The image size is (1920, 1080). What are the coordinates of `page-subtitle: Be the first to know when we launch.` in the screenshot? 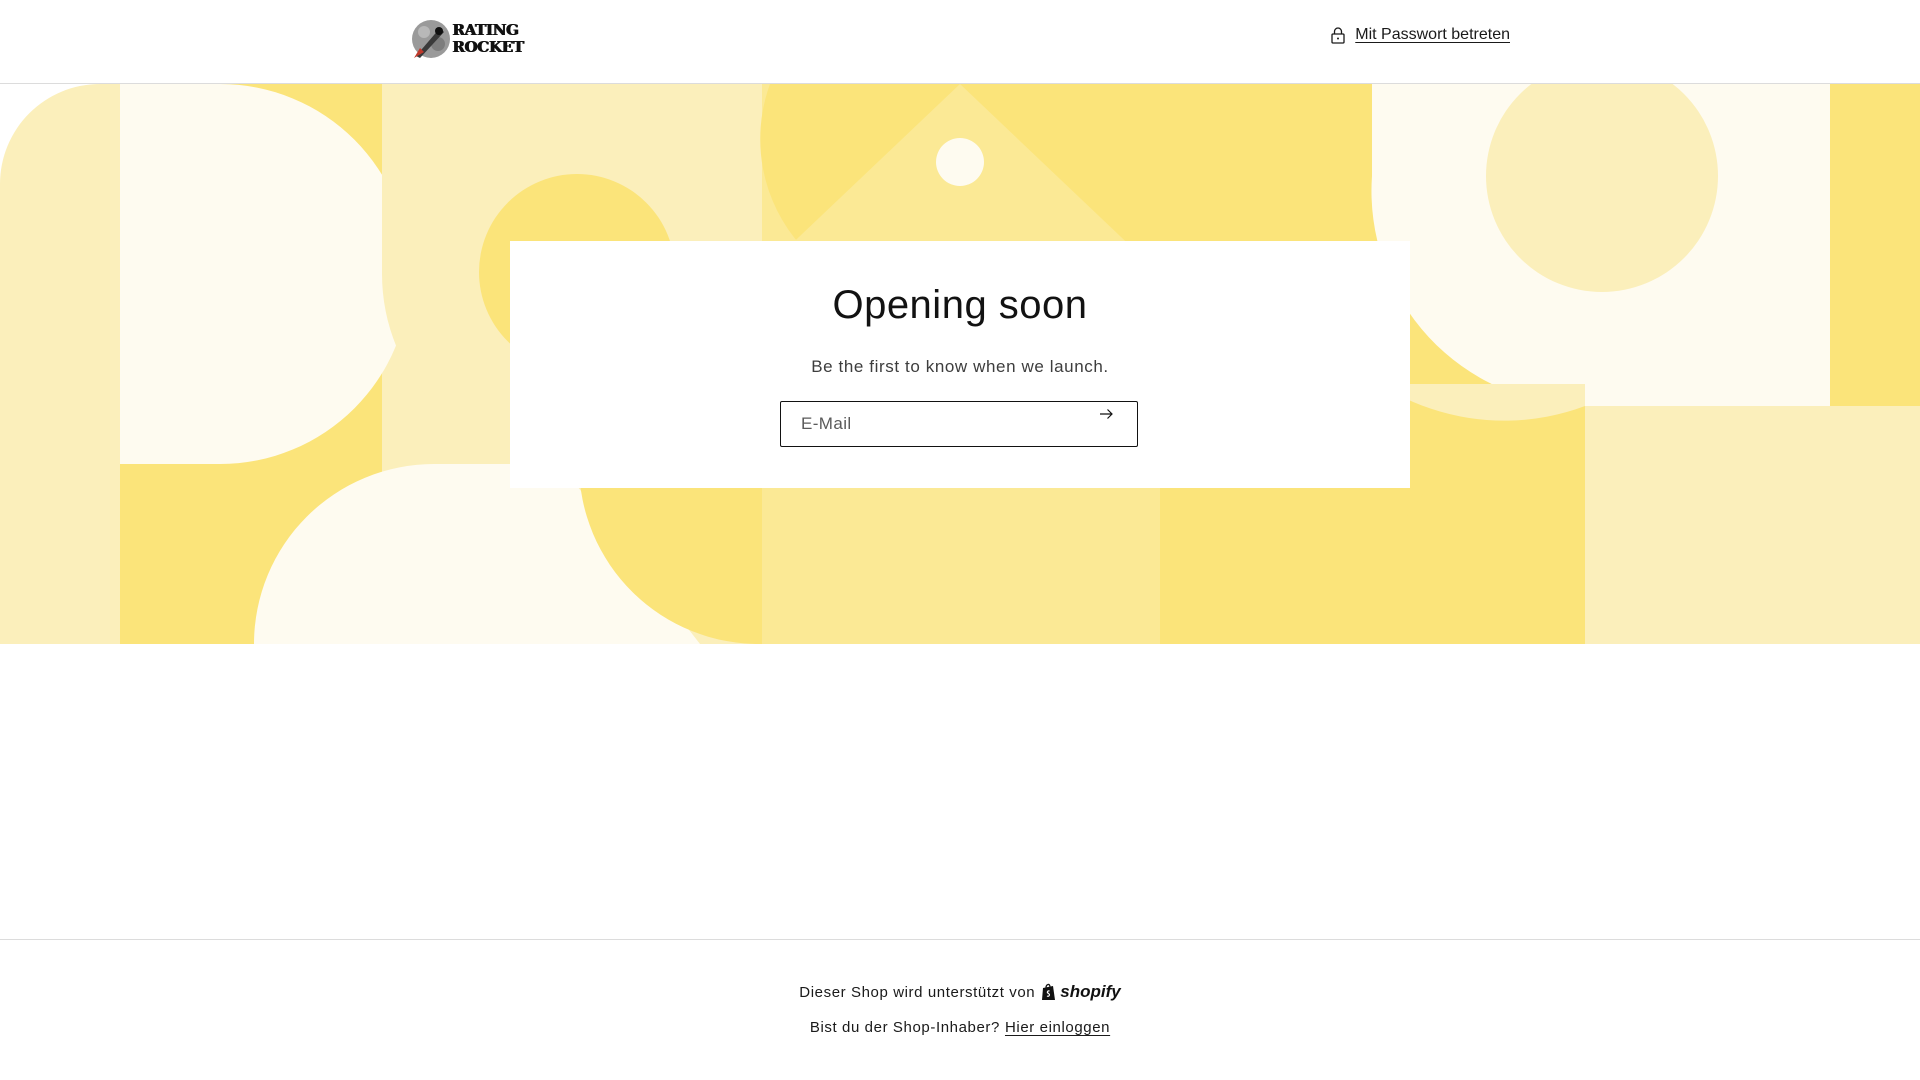 It's located at (960, 366).